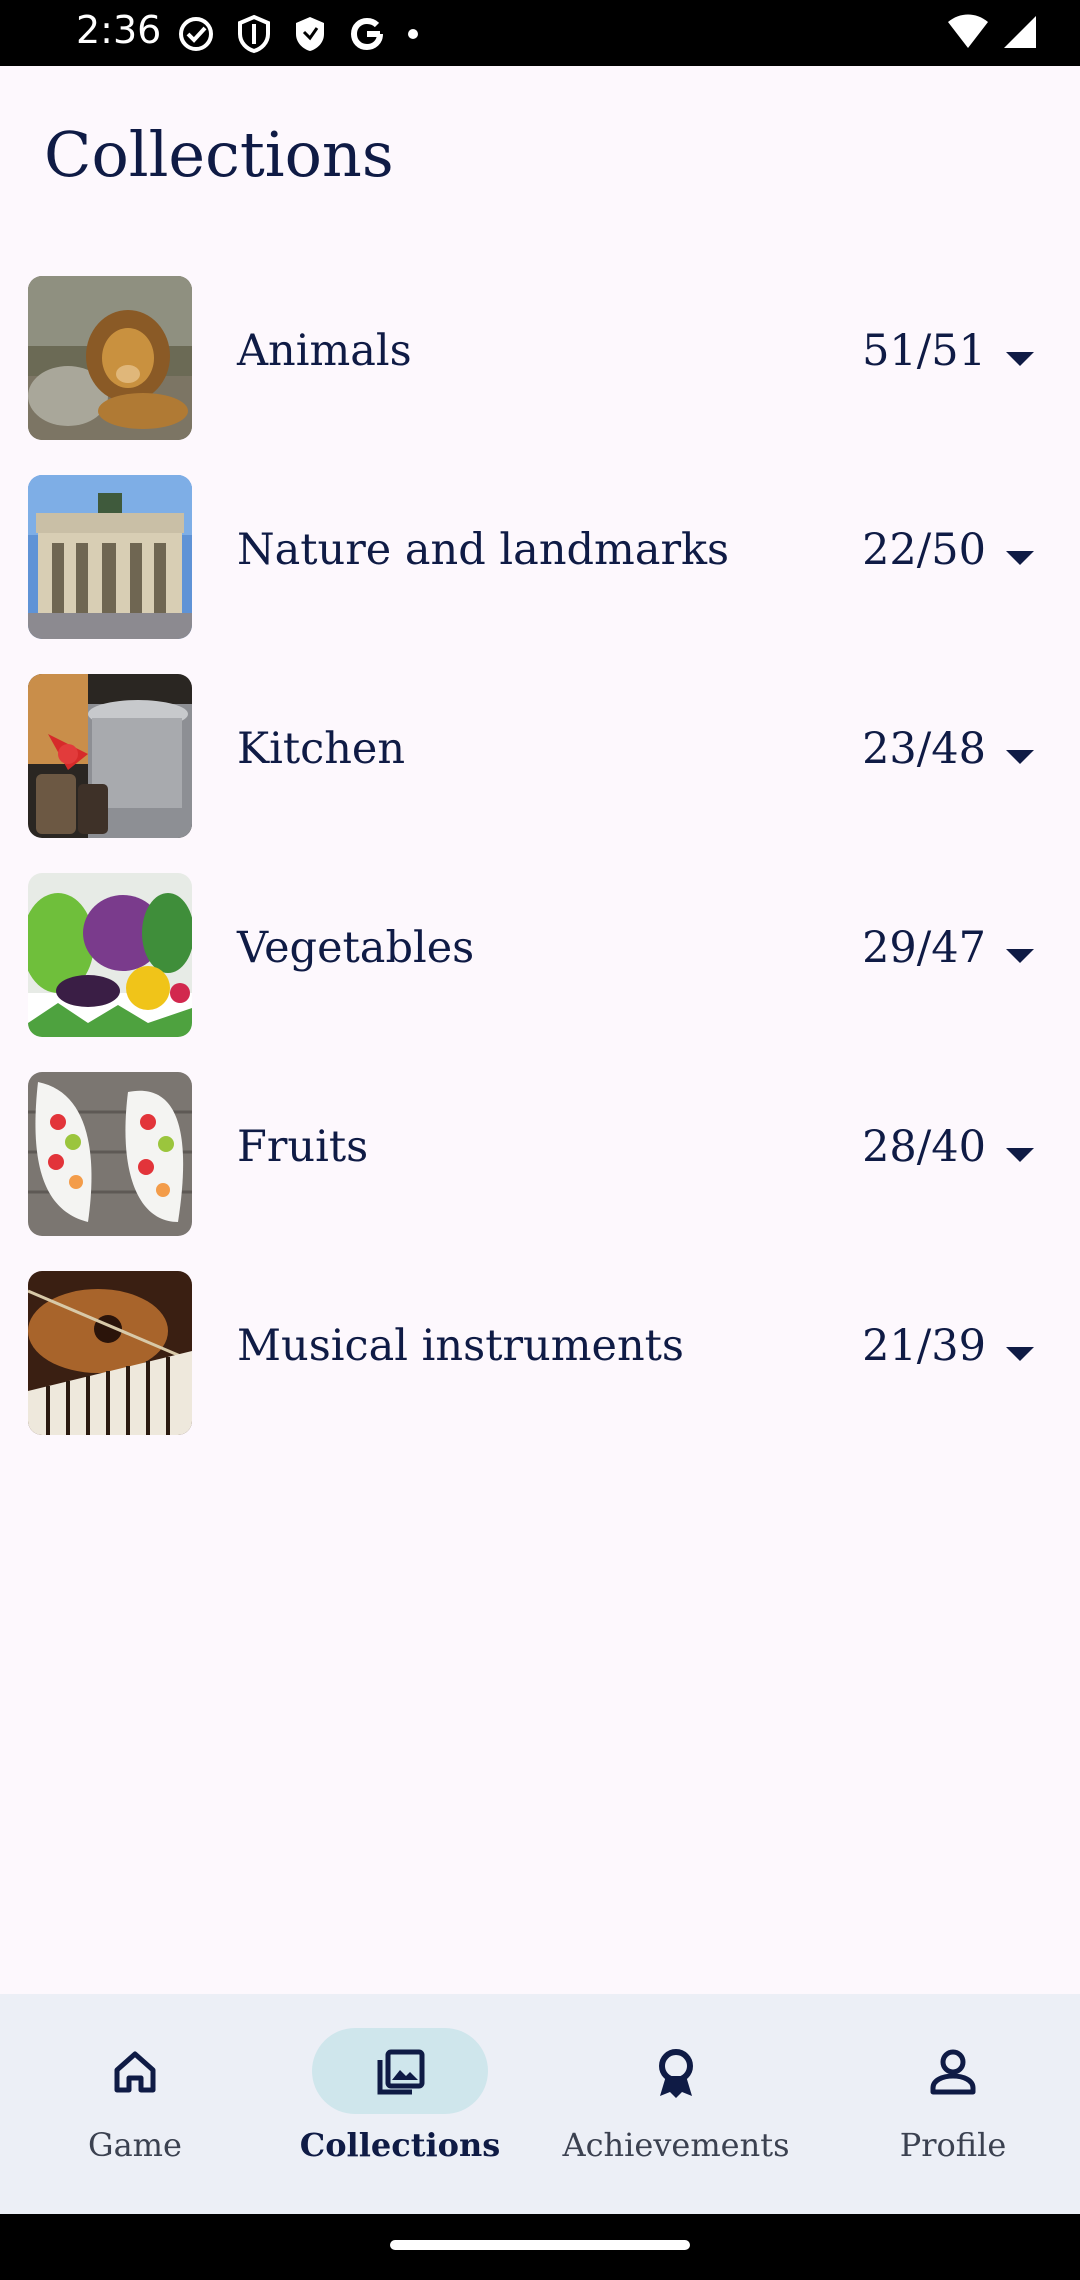 The width and height of the screenshot is (1080, 2280). What do you see at coordinates (676, 2072) in the screenshot?
I see `award-icon` at bounding box center [676, 2072].